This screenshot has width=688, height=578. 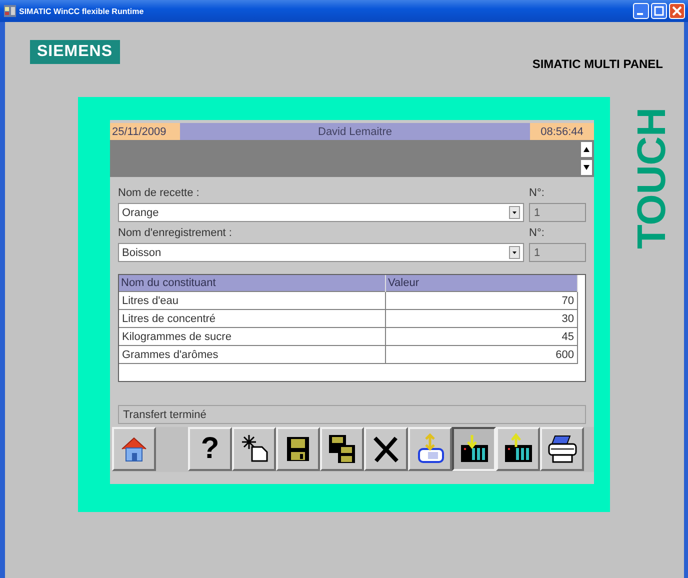 What do you see at coordinates (355, 131) in the screenshot?
I see `user-name: David Lemaitre` at bounding box center [355, 131].